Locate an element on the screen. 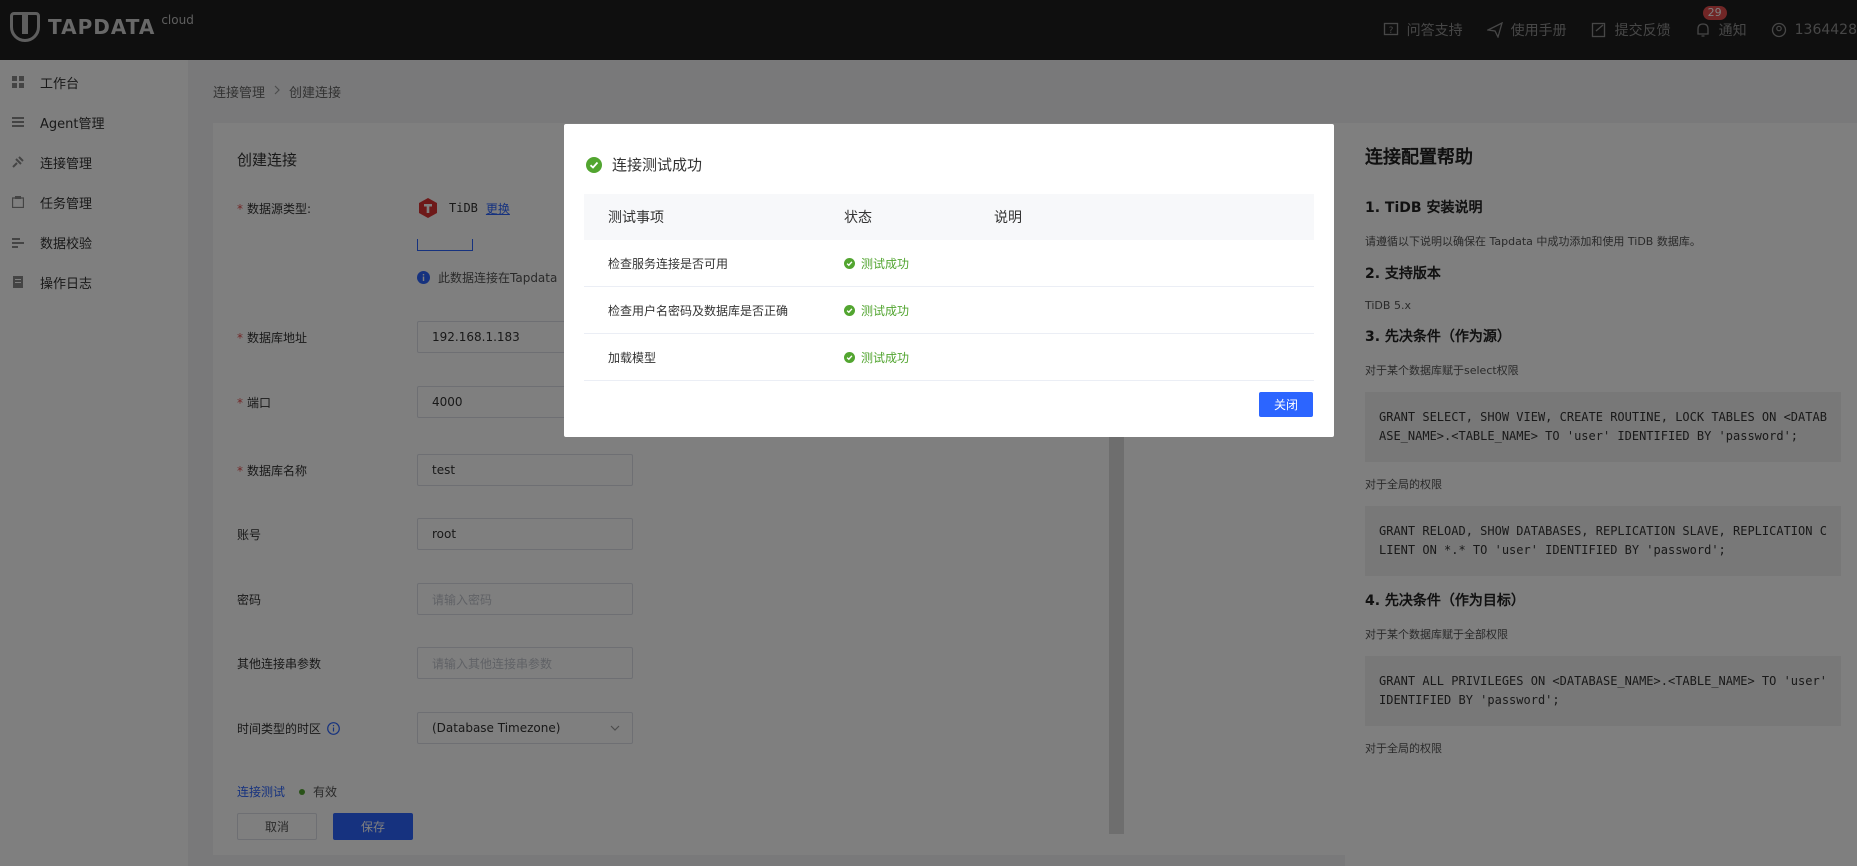 The width and height of the screenshot is (1857, 866). column-header: 测试事项 is located at coordinates (636, 218).